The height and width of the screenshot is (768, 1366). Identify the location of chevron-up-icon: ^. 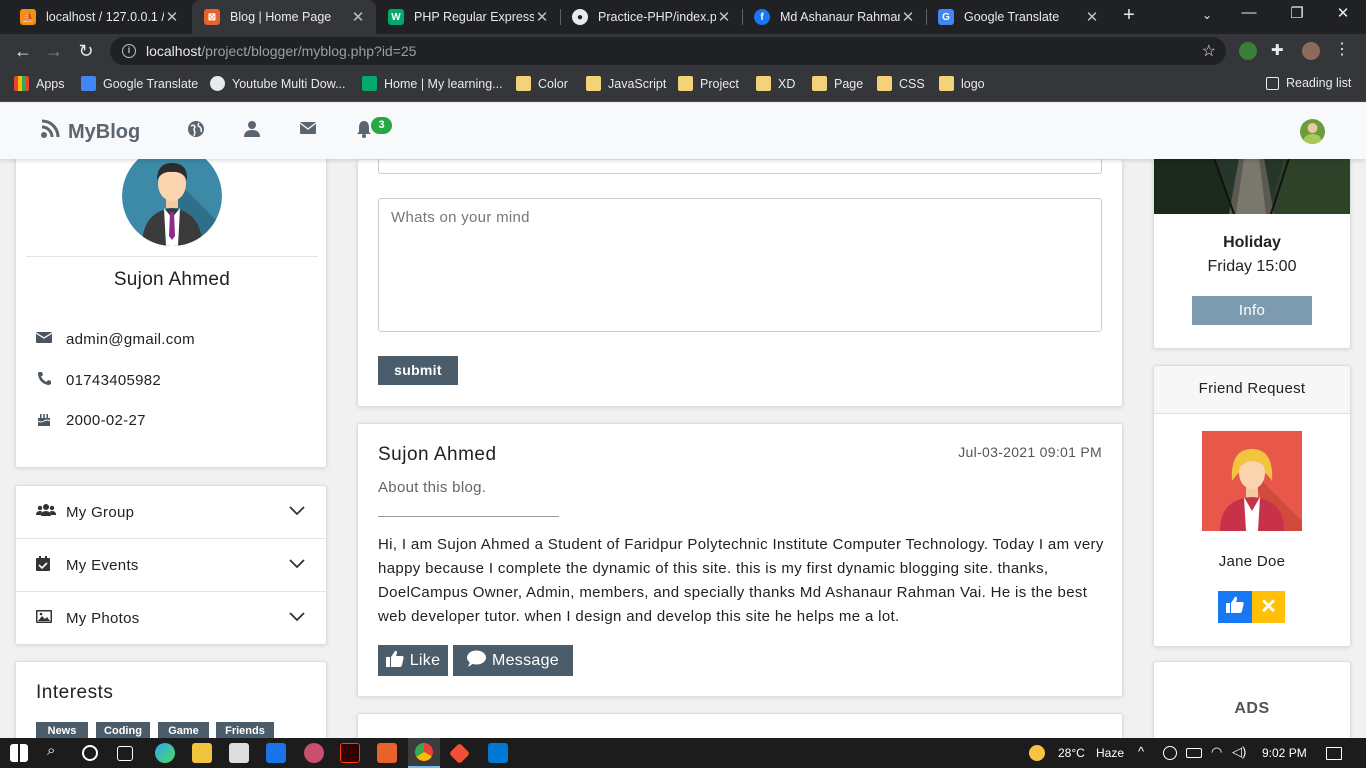
(1141, 751).